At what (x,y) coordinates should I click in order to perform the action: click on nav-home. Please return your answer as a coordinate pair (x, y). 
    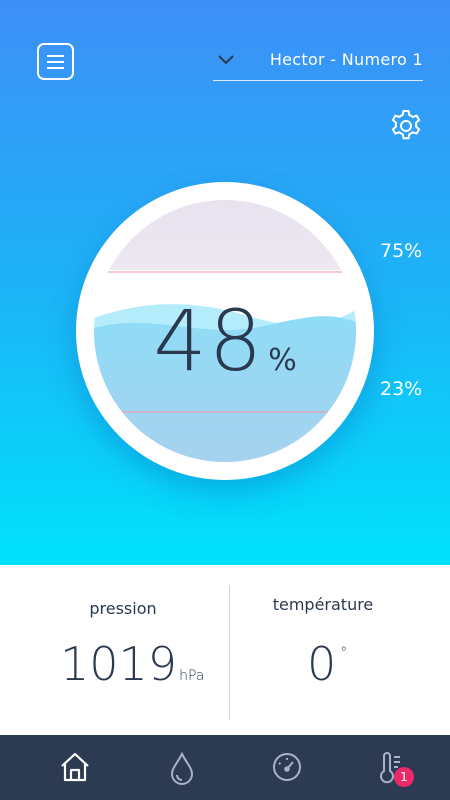
    Looking at the image, I should click on (75, 767).